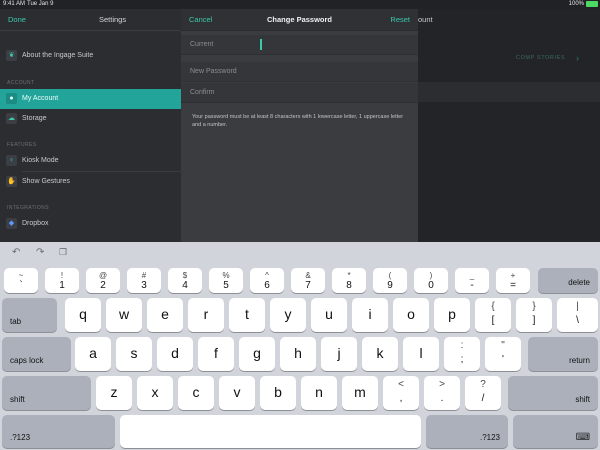 This screenshot has width=600, height=450. What do you see at coordinates (103, 285) in the screenshot?
I see `key-label: 2` at bounding box center [103, 285].